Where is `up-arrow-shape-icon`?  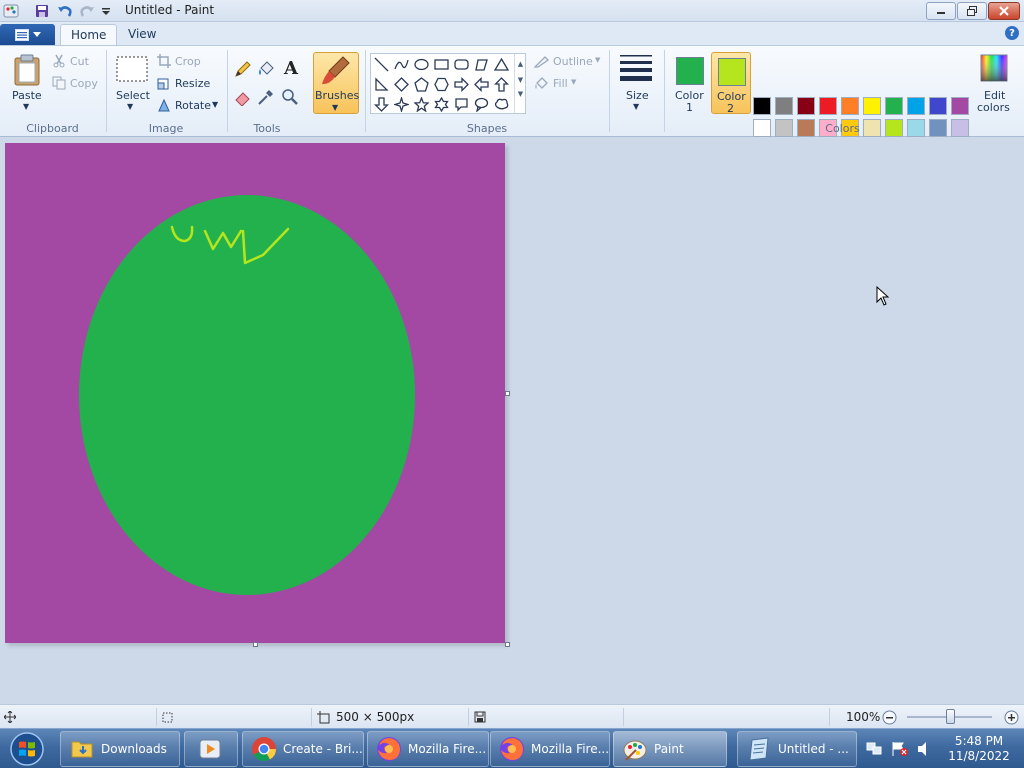
up-arrow-shape-icon is located at coordinates (501, 84).